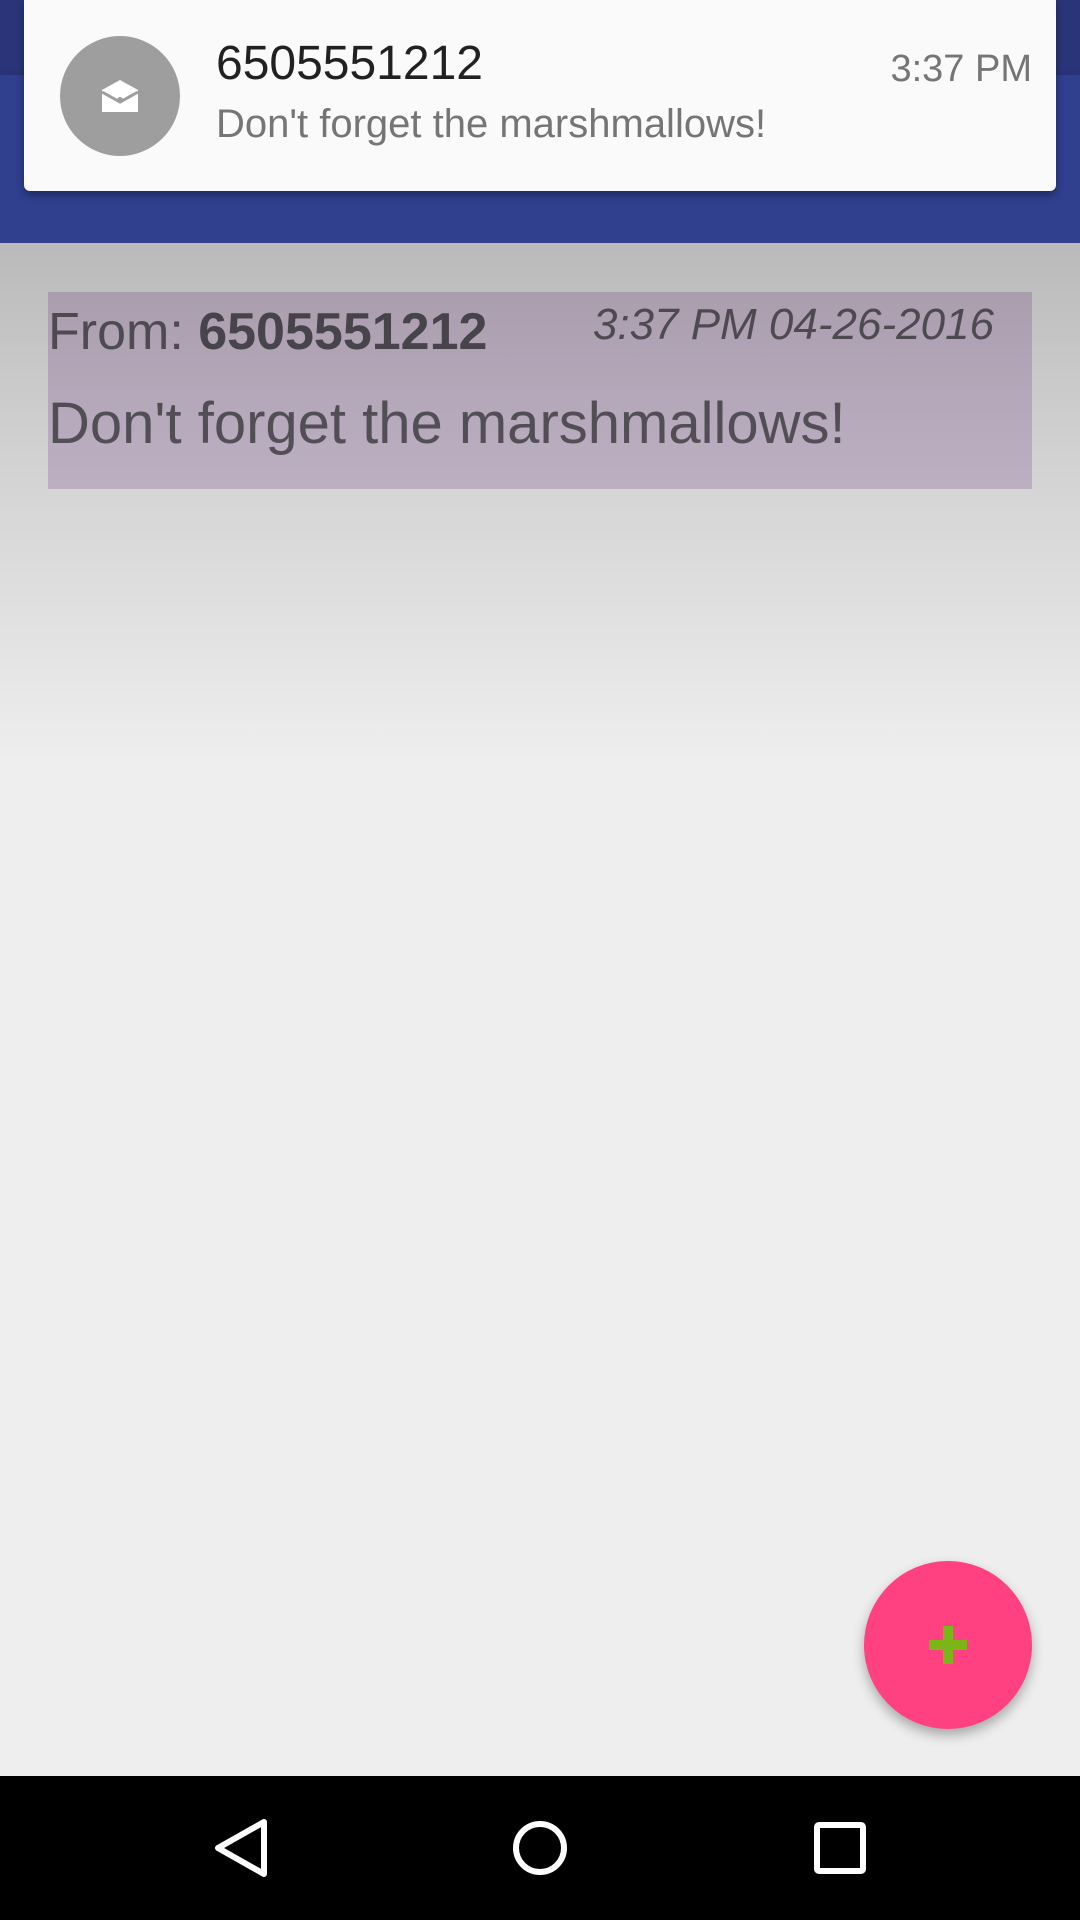 The height and width of the screenshot is (1920, 1080). I want to click on back-button, so click(240, 1848).